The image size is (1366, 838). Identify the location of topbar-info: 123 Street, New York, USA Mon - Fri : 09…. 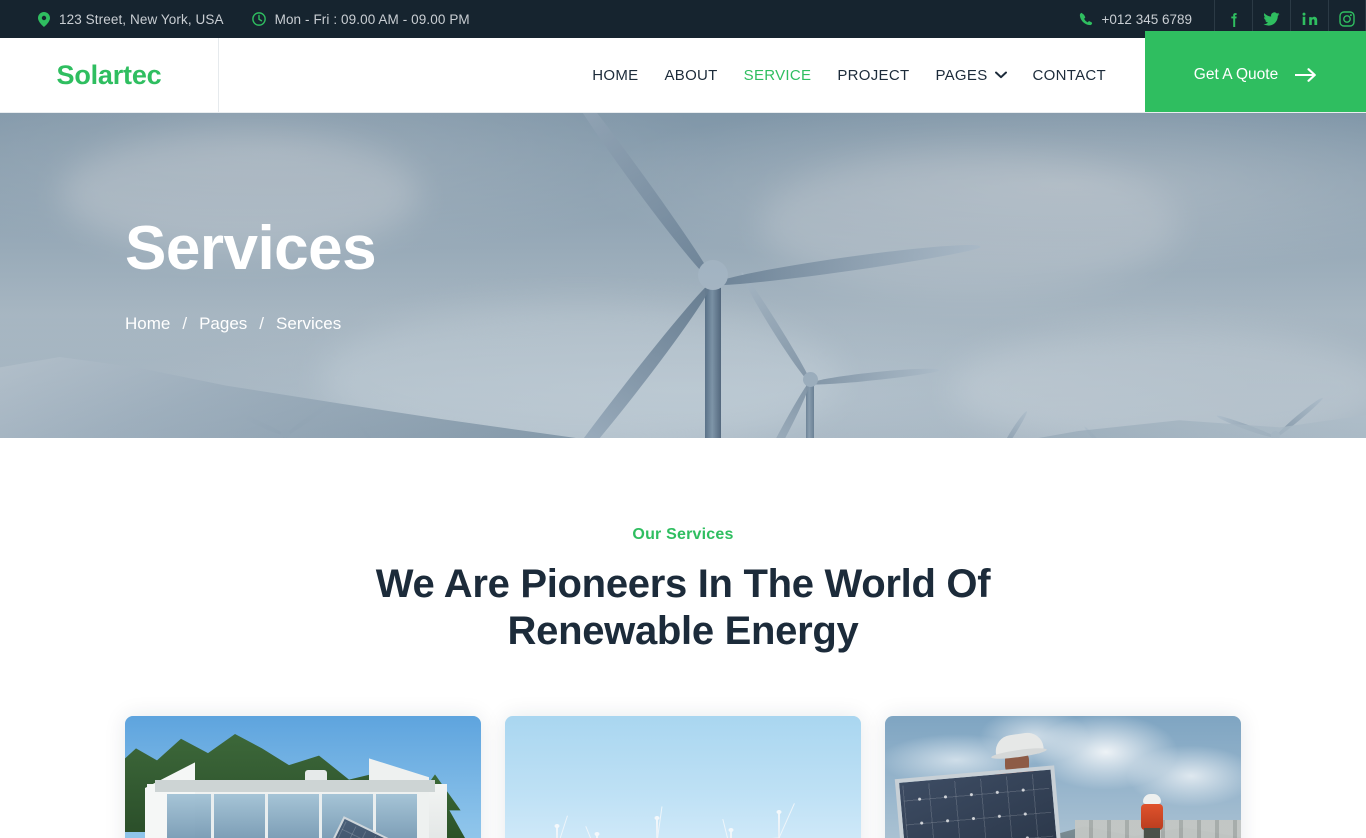
(539, 19).